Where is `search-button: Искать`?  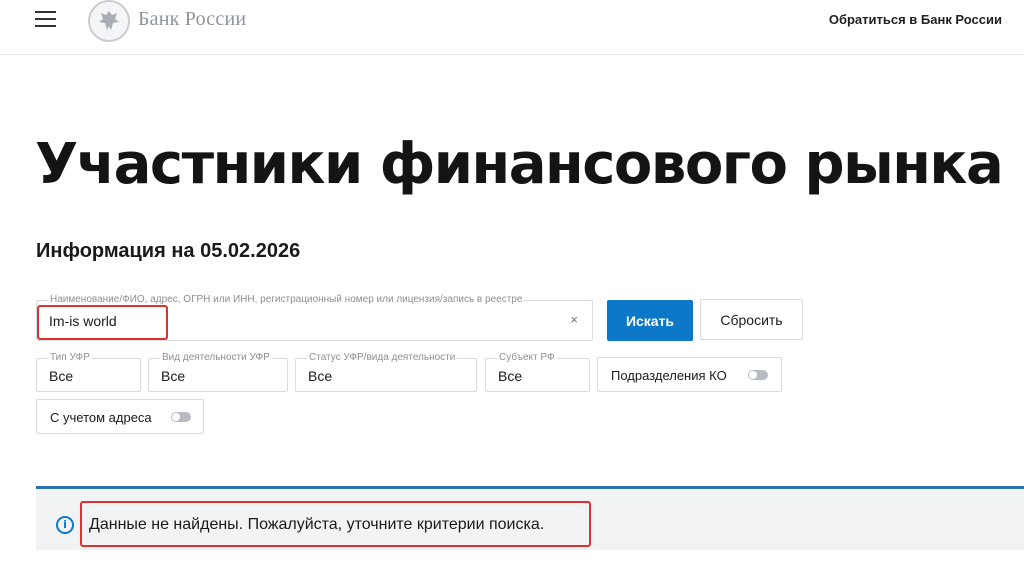 search-button: Искать is located at coordinates (650, 320).